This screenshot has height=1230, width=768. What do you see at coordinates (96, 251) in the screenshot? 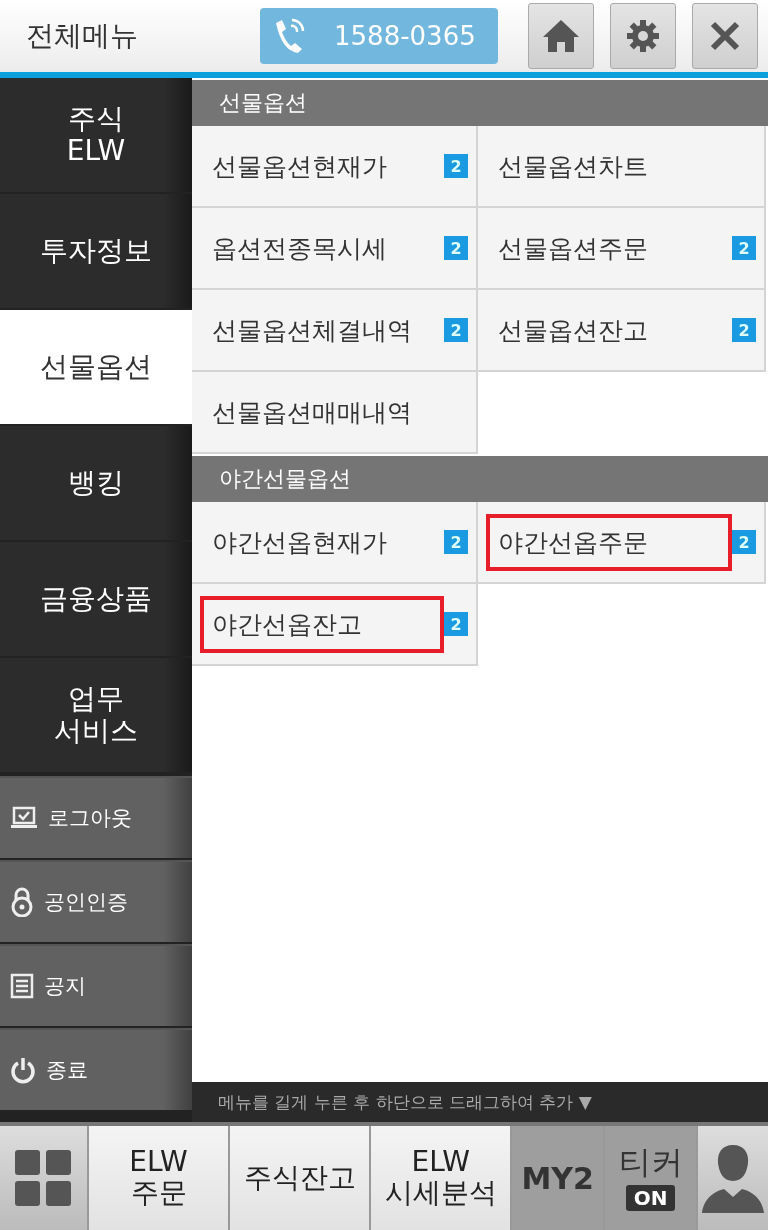
I see `category-tab: 투자정보` at bounding box center [96, 251].